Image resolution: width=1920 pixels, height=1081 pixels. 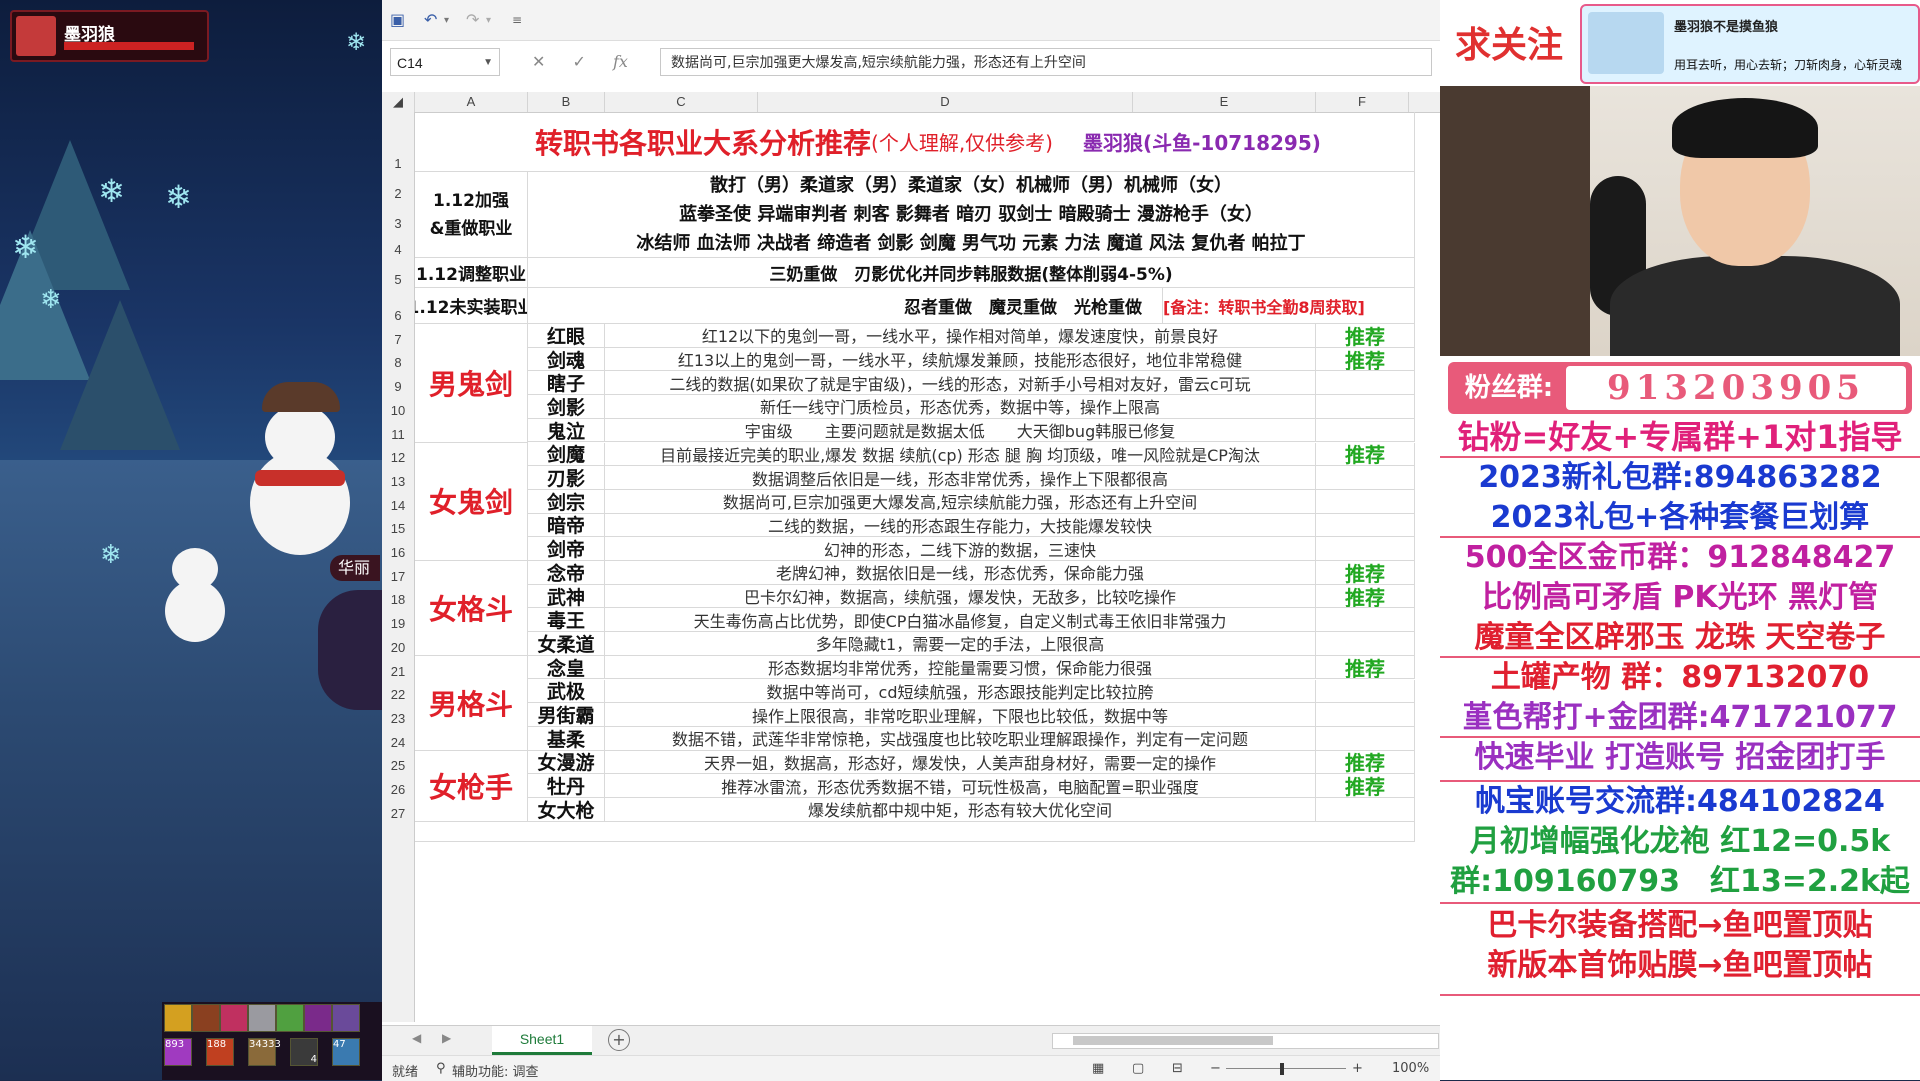 What do you see at coordinates (471, 501) in the screenshot?
I see `class-group-1: 女鬼剑` at bounding box center [471, 501].